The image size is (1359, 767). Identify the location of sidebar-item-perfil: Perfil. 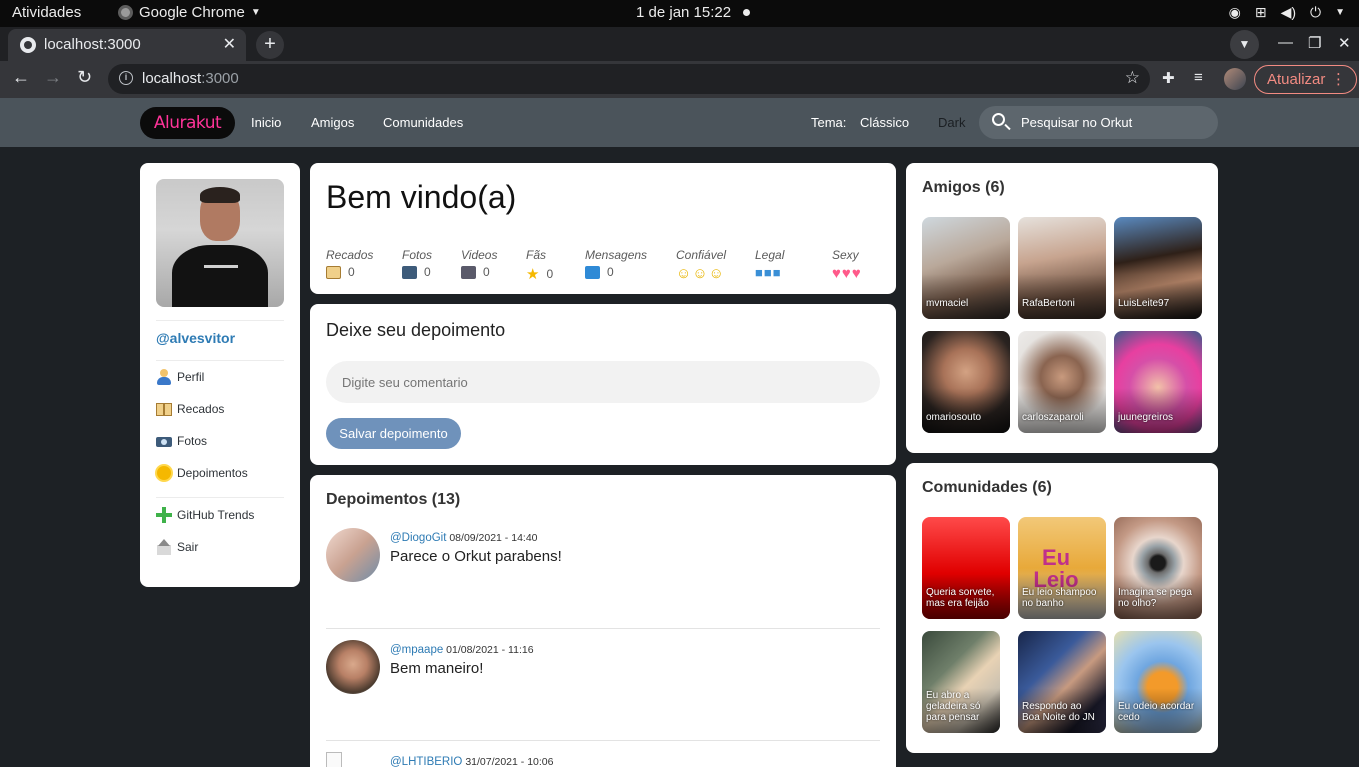
(180, 377).